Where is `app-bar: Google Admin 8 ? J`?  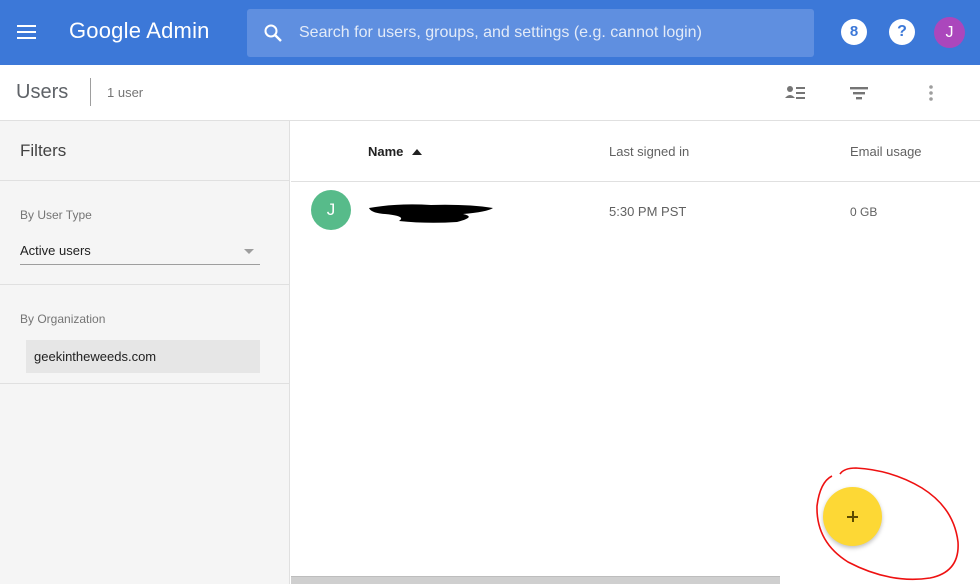
app-bar: Google Admin 8 ? J is located at coordinates (490, 32).